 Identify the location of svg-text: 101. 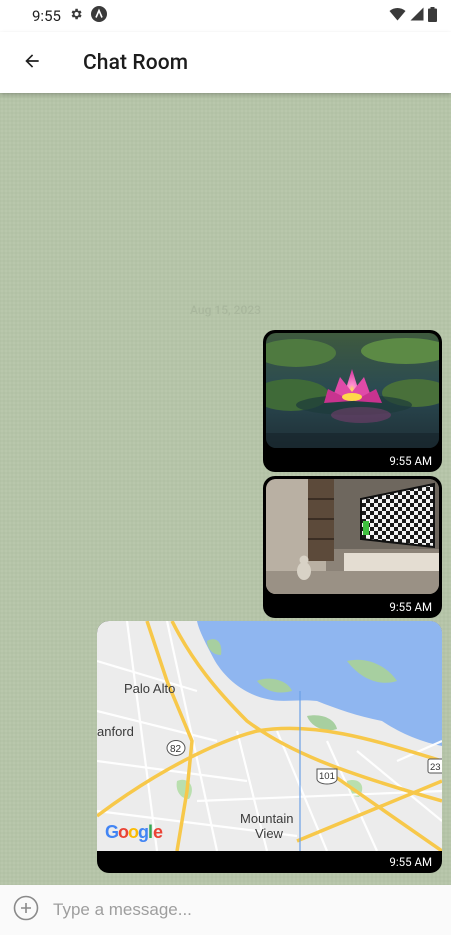
(327, 776).